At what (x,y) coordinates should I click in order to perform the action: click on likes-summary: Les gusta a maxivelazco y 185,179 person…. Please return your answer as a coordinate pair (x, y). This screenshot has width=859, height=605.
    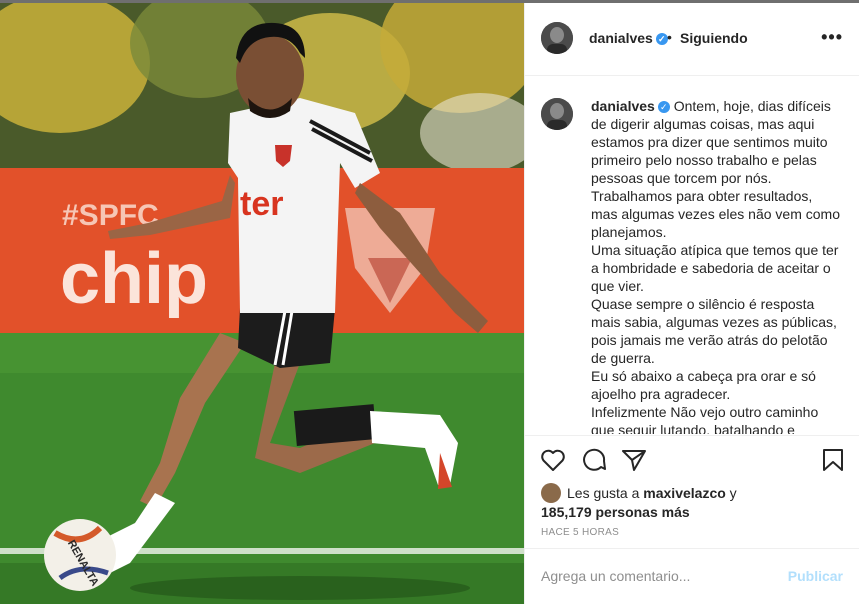
    Looking at the image, I should click on (639, 502).